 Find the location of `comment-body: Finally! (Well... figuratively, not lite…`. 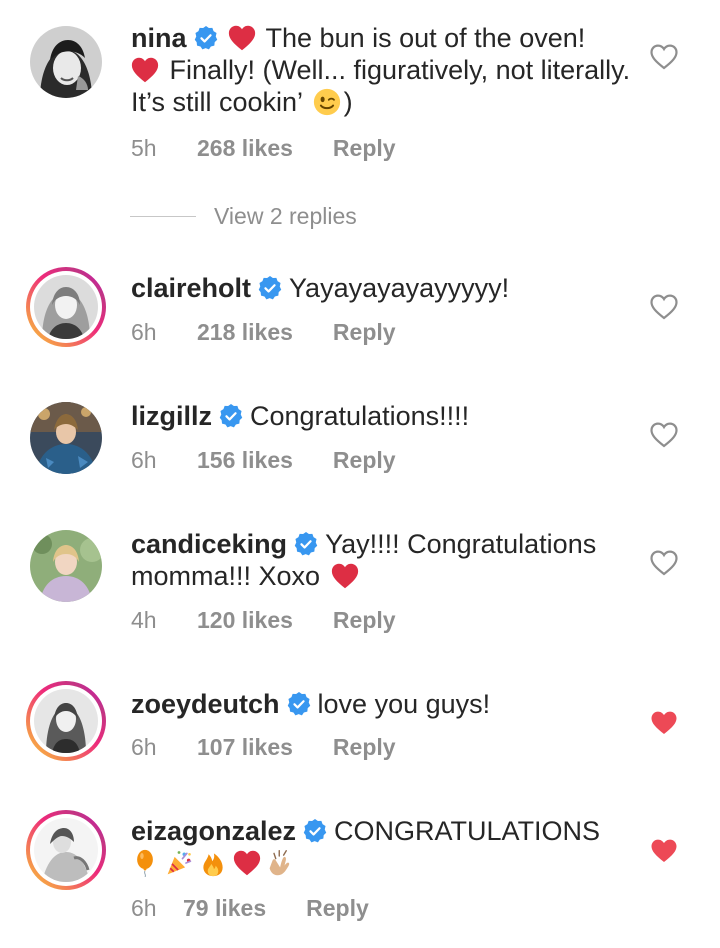

comment-body: Finally! (Well... figuratively, not lite… is located at coordinates (381, 86).